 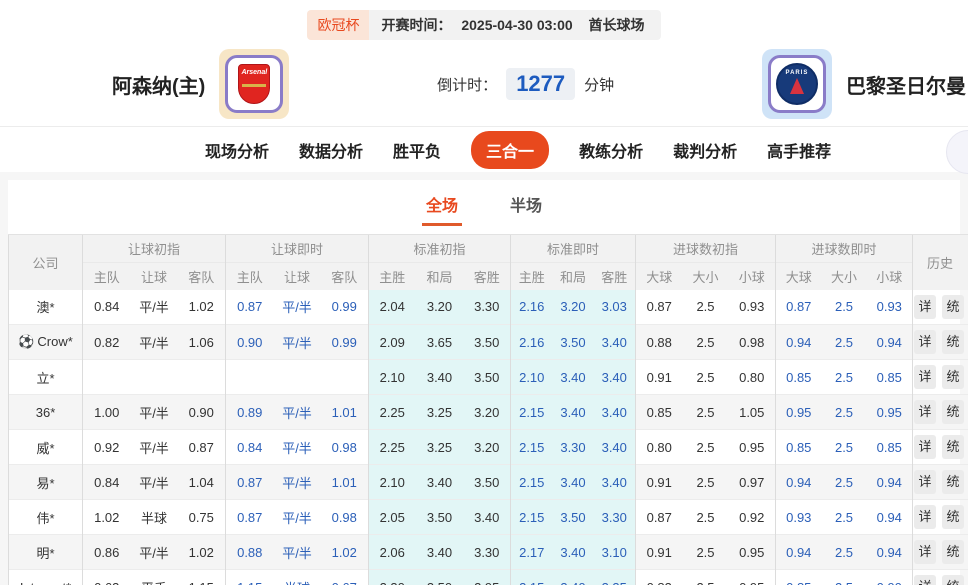 I want to click on company-header: 公司, so click(x=45, y=262).